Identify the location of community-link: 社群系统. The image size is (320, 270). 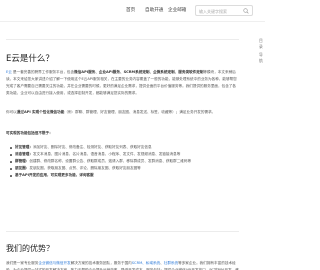
(171, 263).